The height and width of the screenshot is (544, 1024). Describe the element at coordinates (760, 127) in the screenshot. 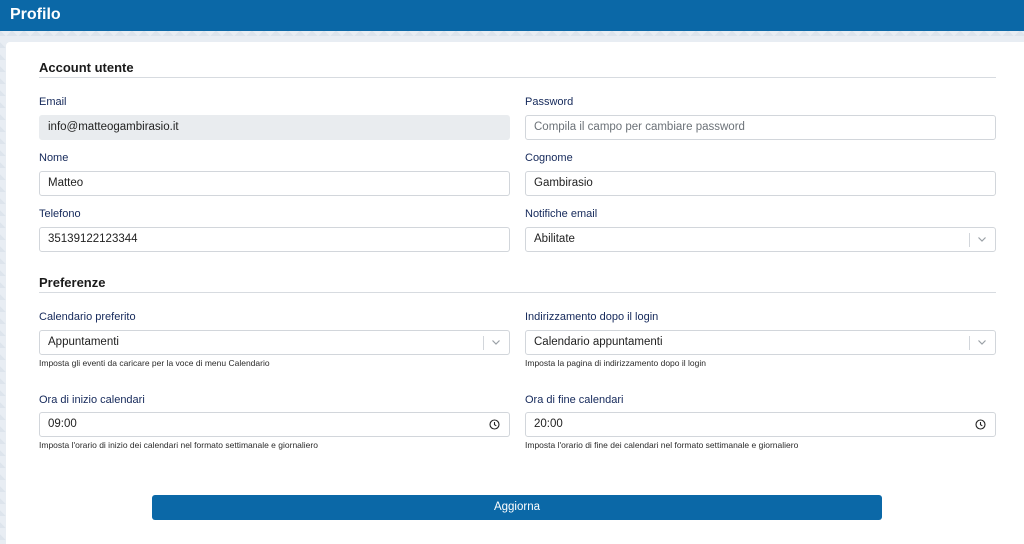

I see `password-field: Compila il campo per cambiare password` at that location.